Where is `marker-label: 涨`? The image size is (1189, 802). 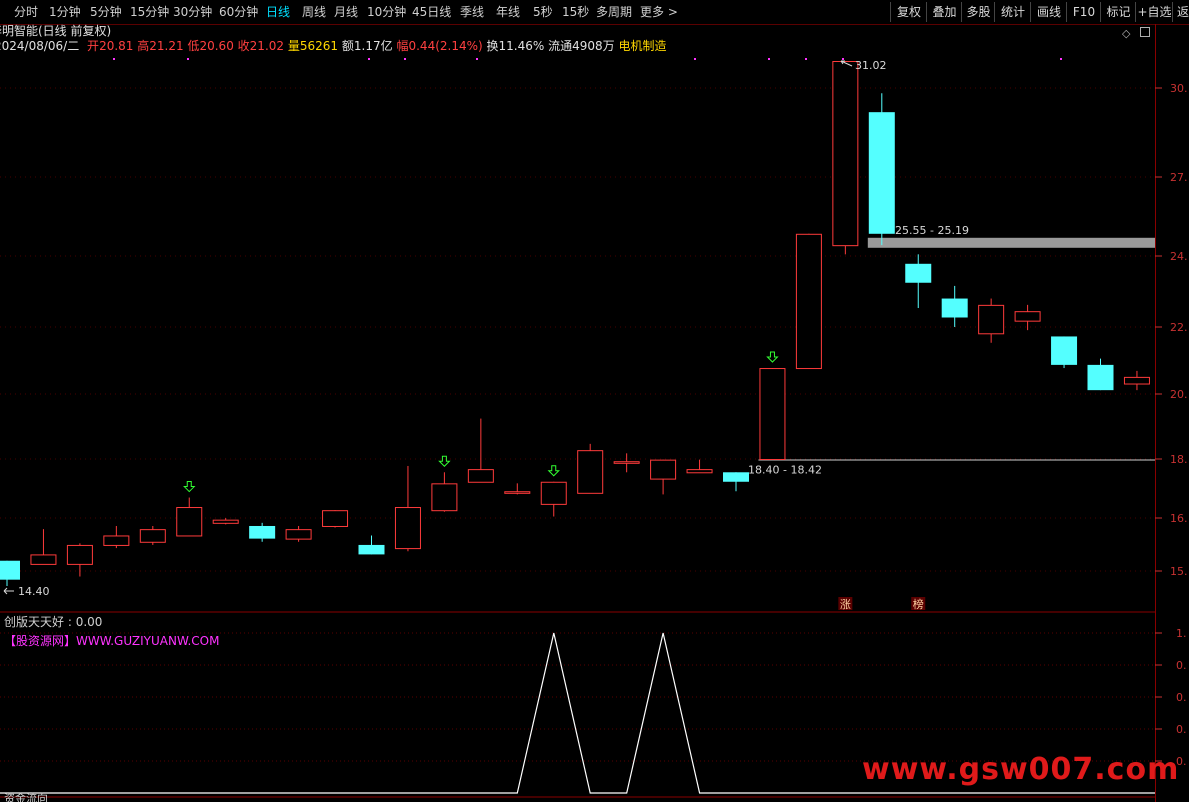 marker-label: 涨 is located at coordinates (845, 604).